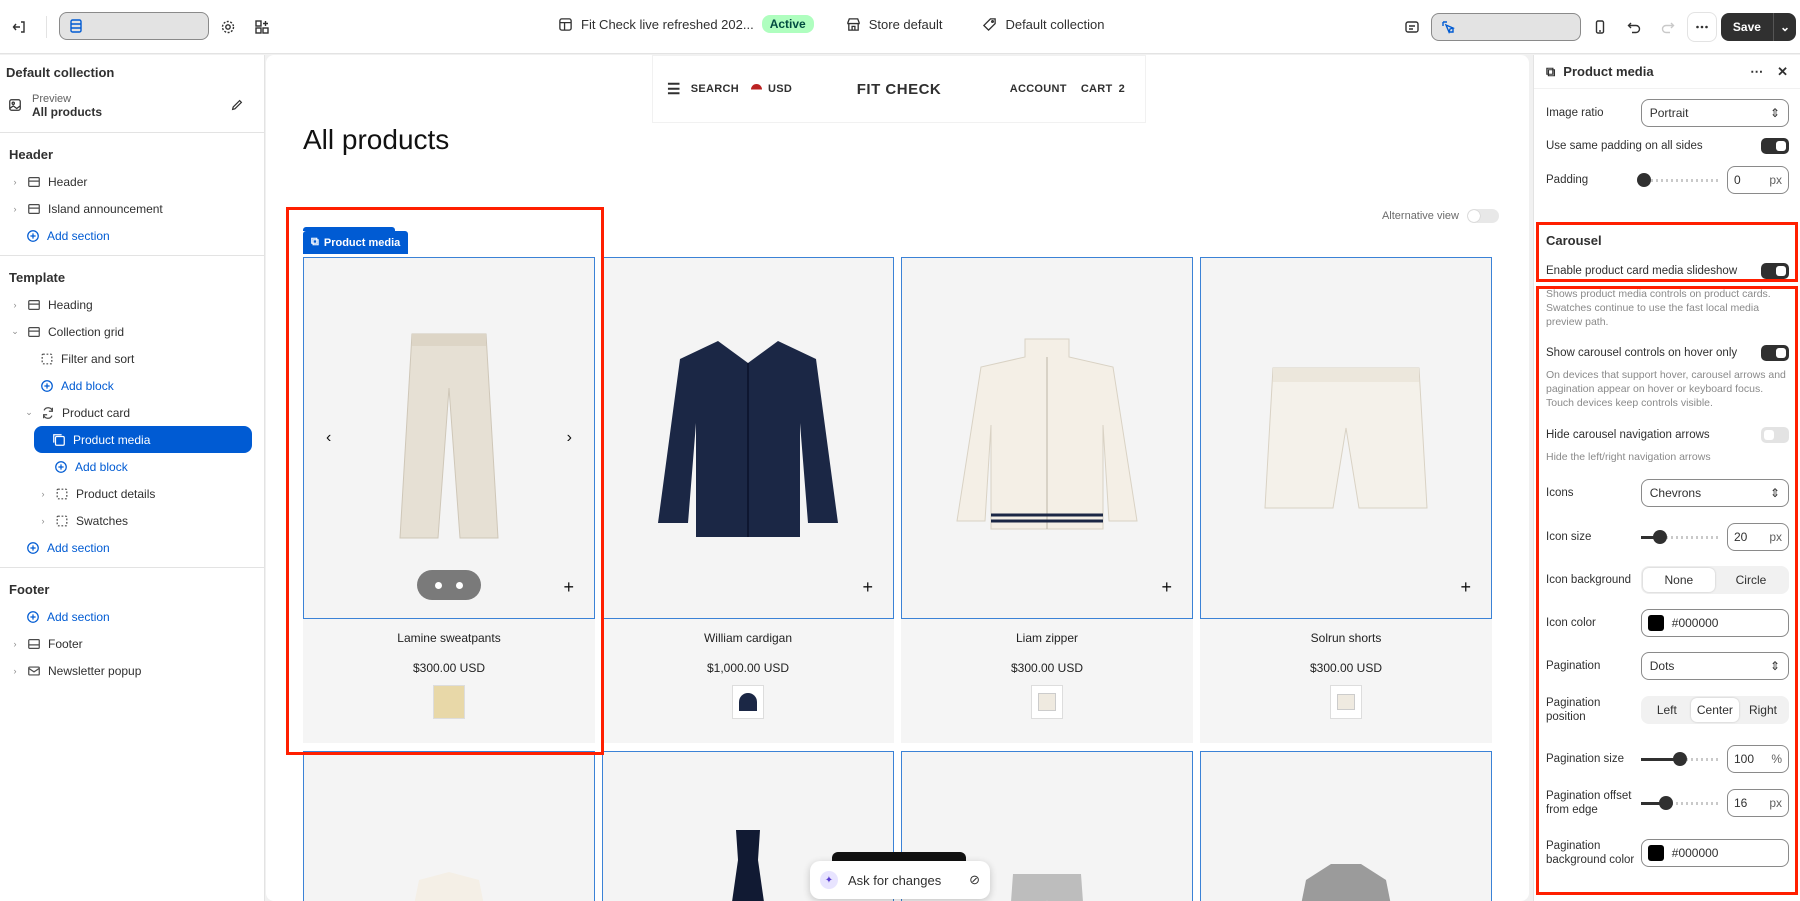 Image resolution: width=1800 pixels, height=901 pixels. I want to click on select-cursor-icon, so click(1505, 27).